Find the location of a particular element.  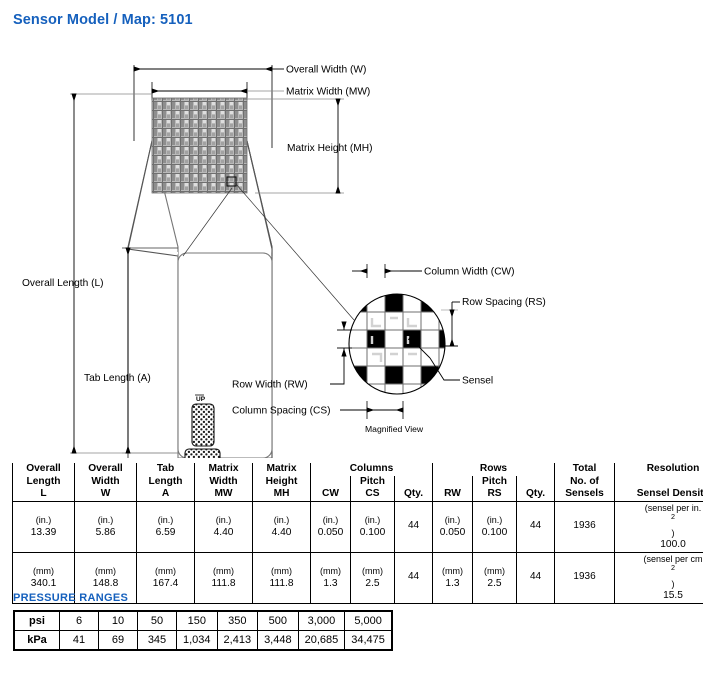

cell-tab-length-in: (in.) 6.59 is located at coordinates (165, 526).